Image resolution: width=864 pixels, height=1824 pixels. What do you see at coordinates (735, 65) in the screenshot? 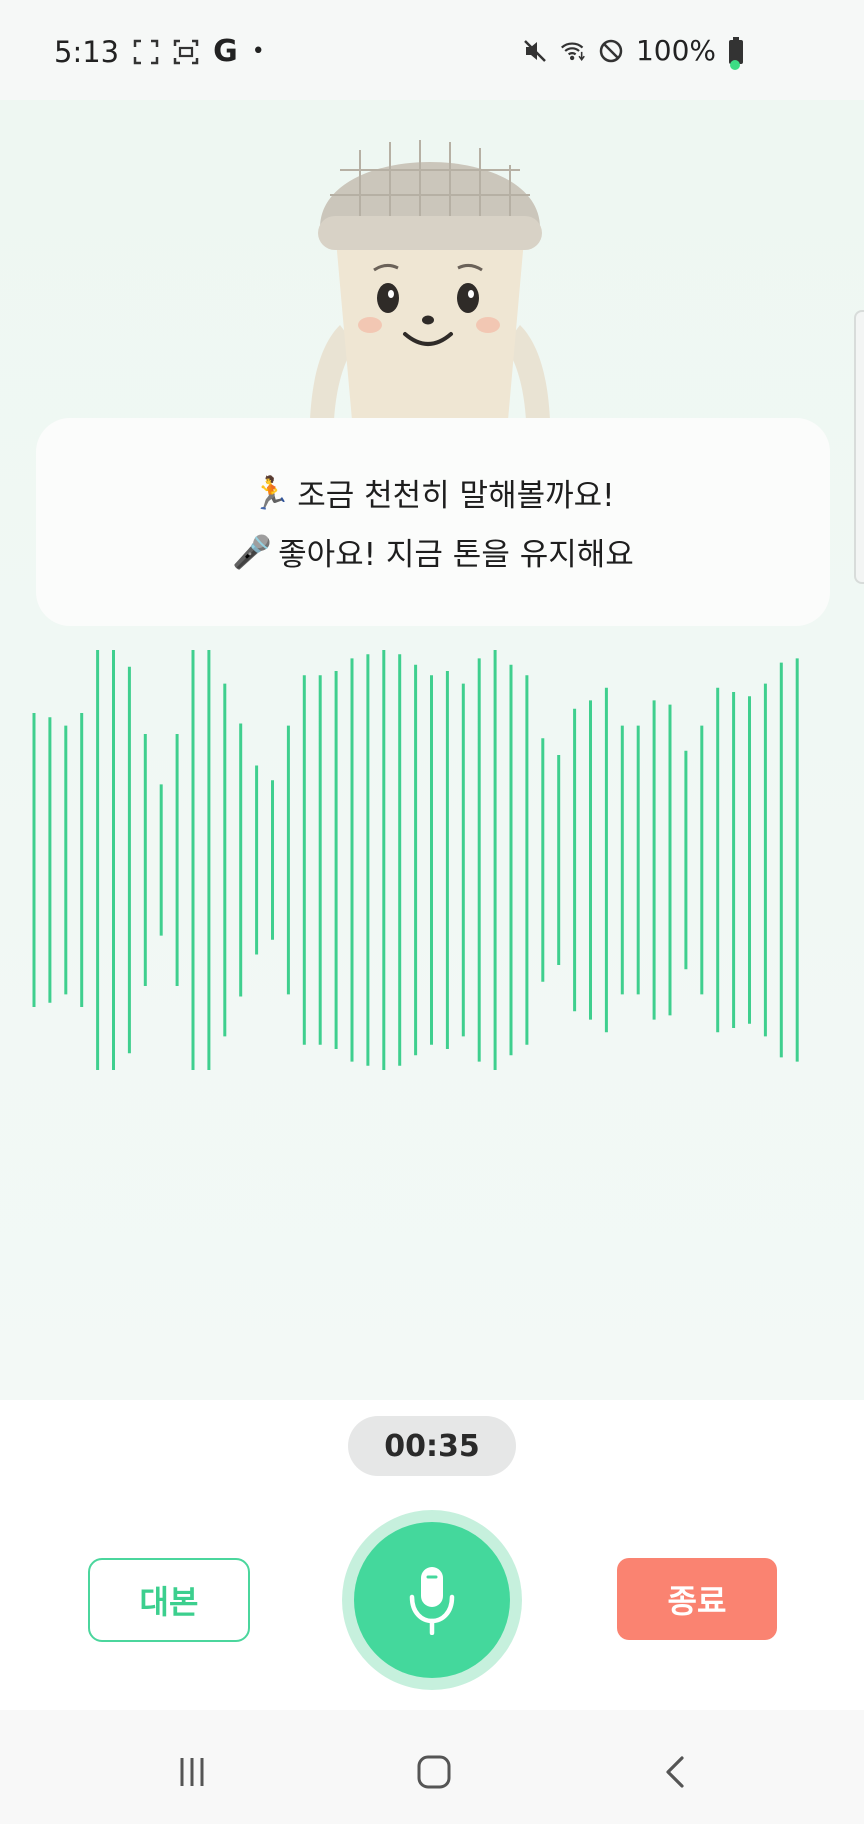
I see `privacy-indicator-dot` at bounding box center [735, 65].